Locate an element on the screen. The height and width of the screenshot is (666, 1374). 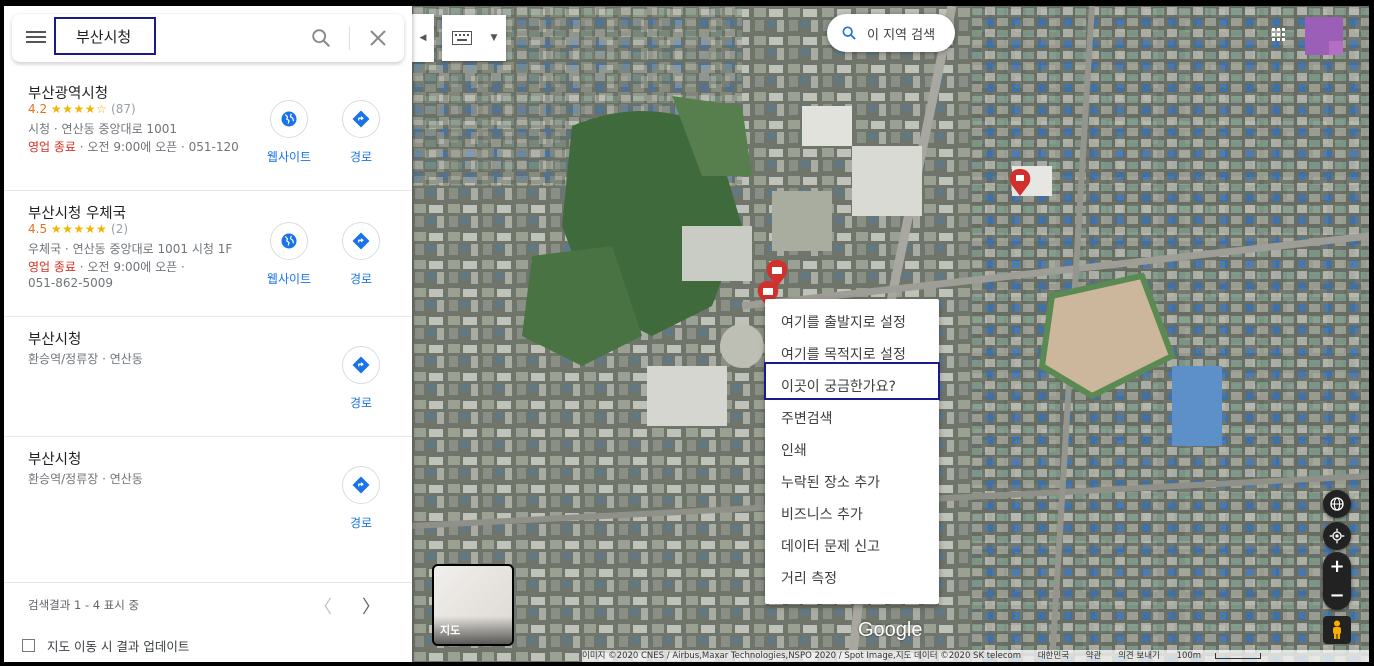
result-address: 시청 · 연산동 중앙대로 1001 is located at coordinates (102, 129).